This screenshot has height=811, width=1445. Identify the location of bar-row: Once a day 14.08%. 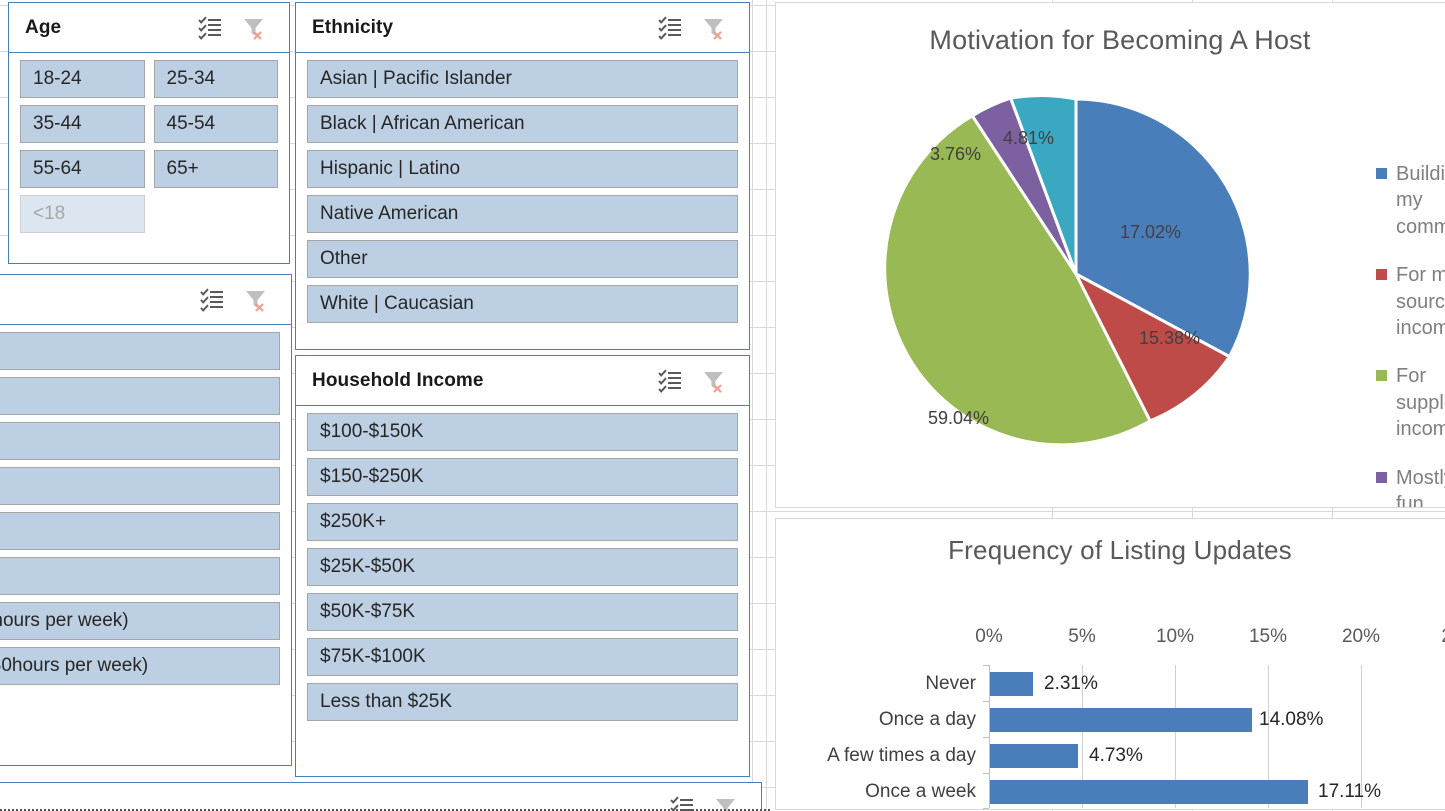
(1162, 720).